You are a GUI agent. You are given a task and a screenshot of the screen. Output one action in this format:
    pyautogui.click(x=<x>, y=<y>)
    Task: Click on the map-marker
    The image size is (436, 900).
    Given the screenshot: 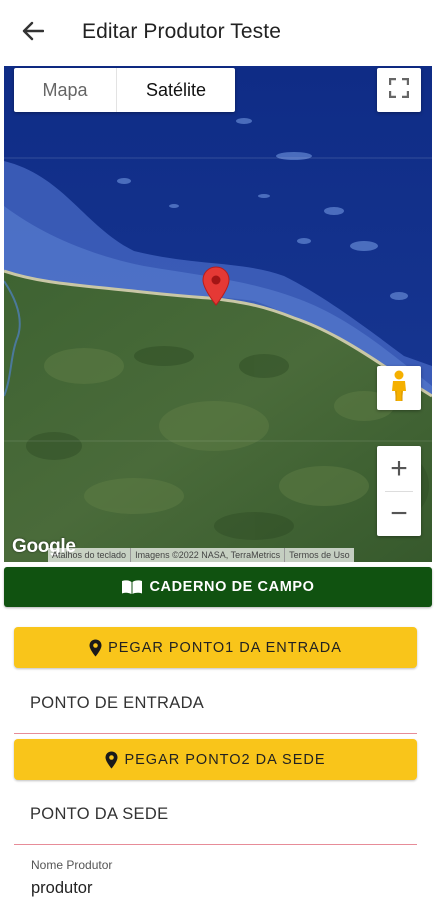 What is the action you would take?
    pyautogui.click(x=216, y=288)
    